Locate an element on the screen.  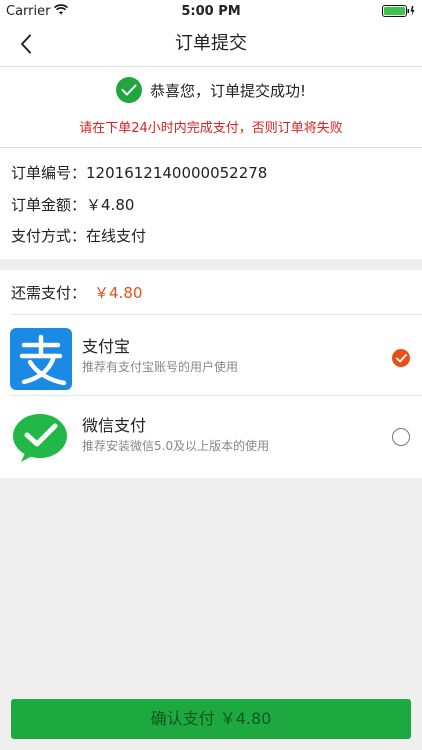
success-check-icon is located at coordinates (128, 90).